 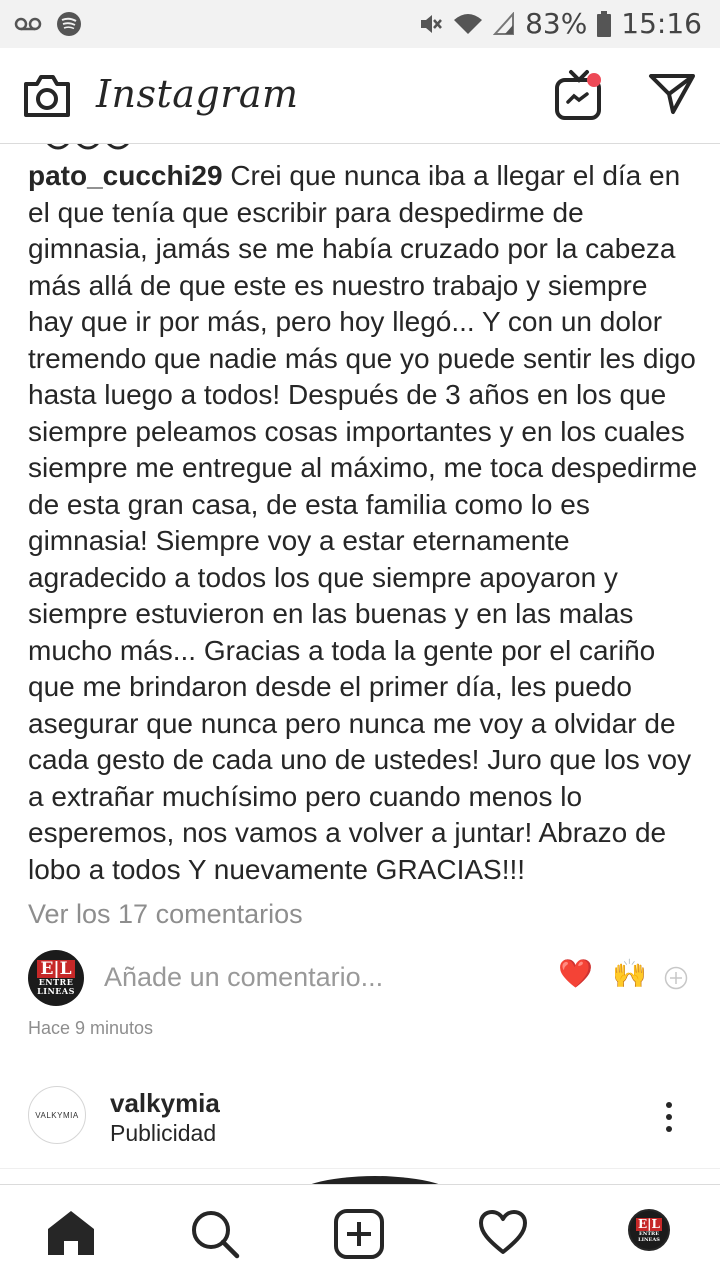 I want to click on mute-icon, so click(x=432, y=24).